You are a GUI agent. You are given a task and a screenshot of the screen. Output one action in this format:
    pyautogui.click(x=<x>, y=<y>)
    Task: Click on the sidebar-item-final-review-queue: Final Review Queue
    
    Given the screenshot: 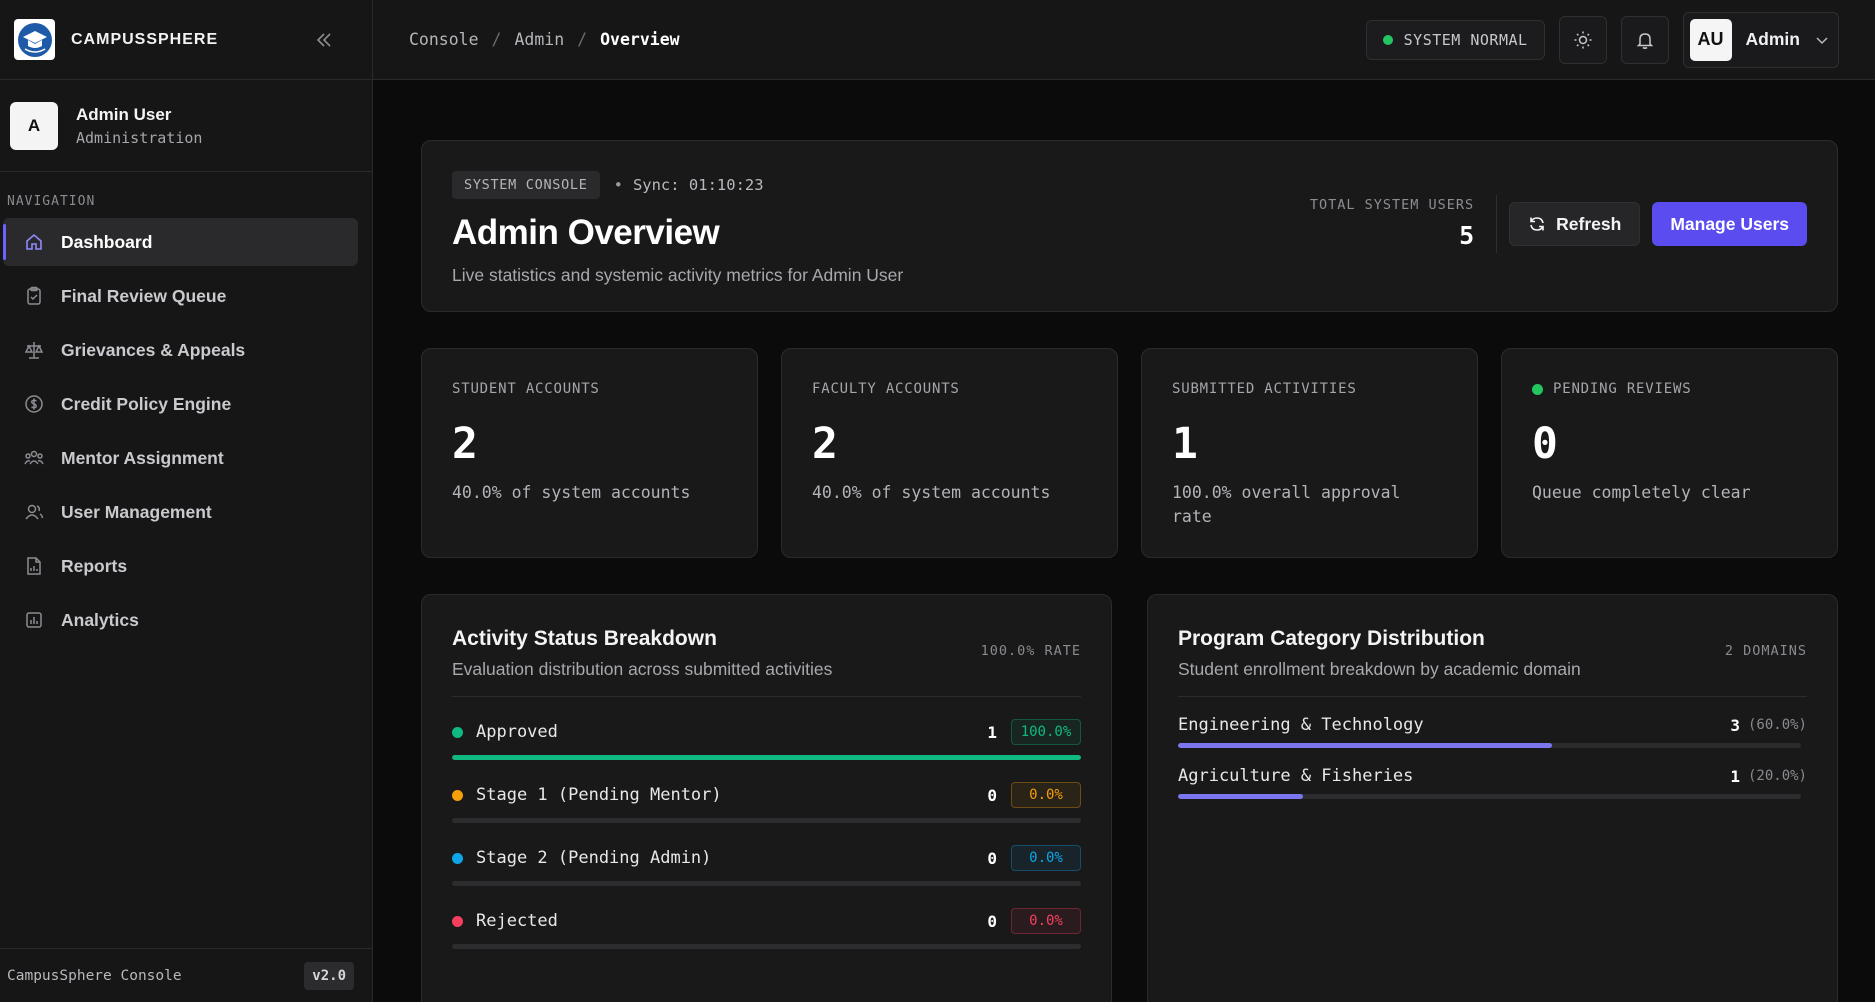 What is the action you would take?
    pyautogui.click(x=180, y=296)
    